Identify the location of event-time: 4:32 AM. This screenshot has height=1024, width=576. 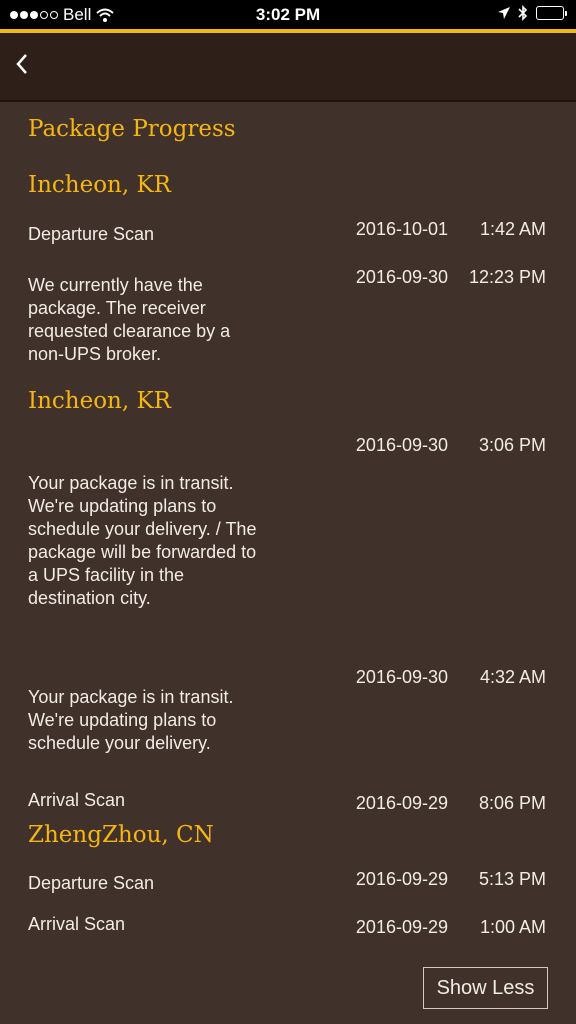
(512, 677).